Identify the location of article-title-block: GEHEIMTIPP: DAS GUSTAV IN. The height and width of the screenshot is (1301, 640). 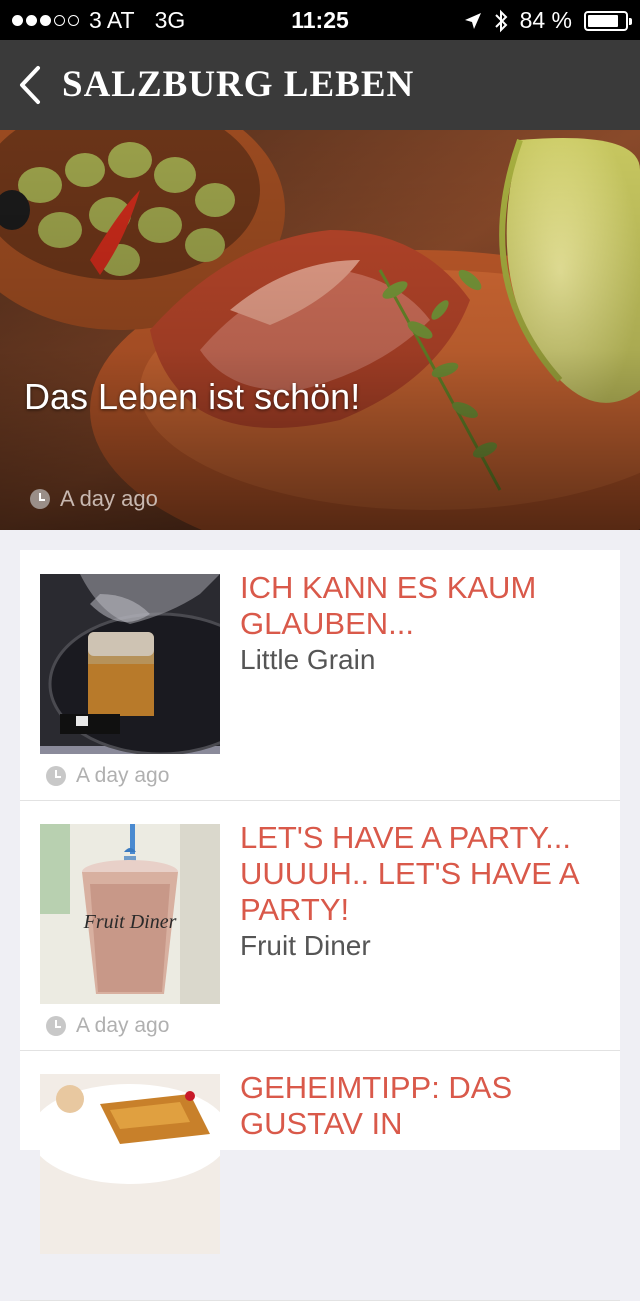
(425, 1106).